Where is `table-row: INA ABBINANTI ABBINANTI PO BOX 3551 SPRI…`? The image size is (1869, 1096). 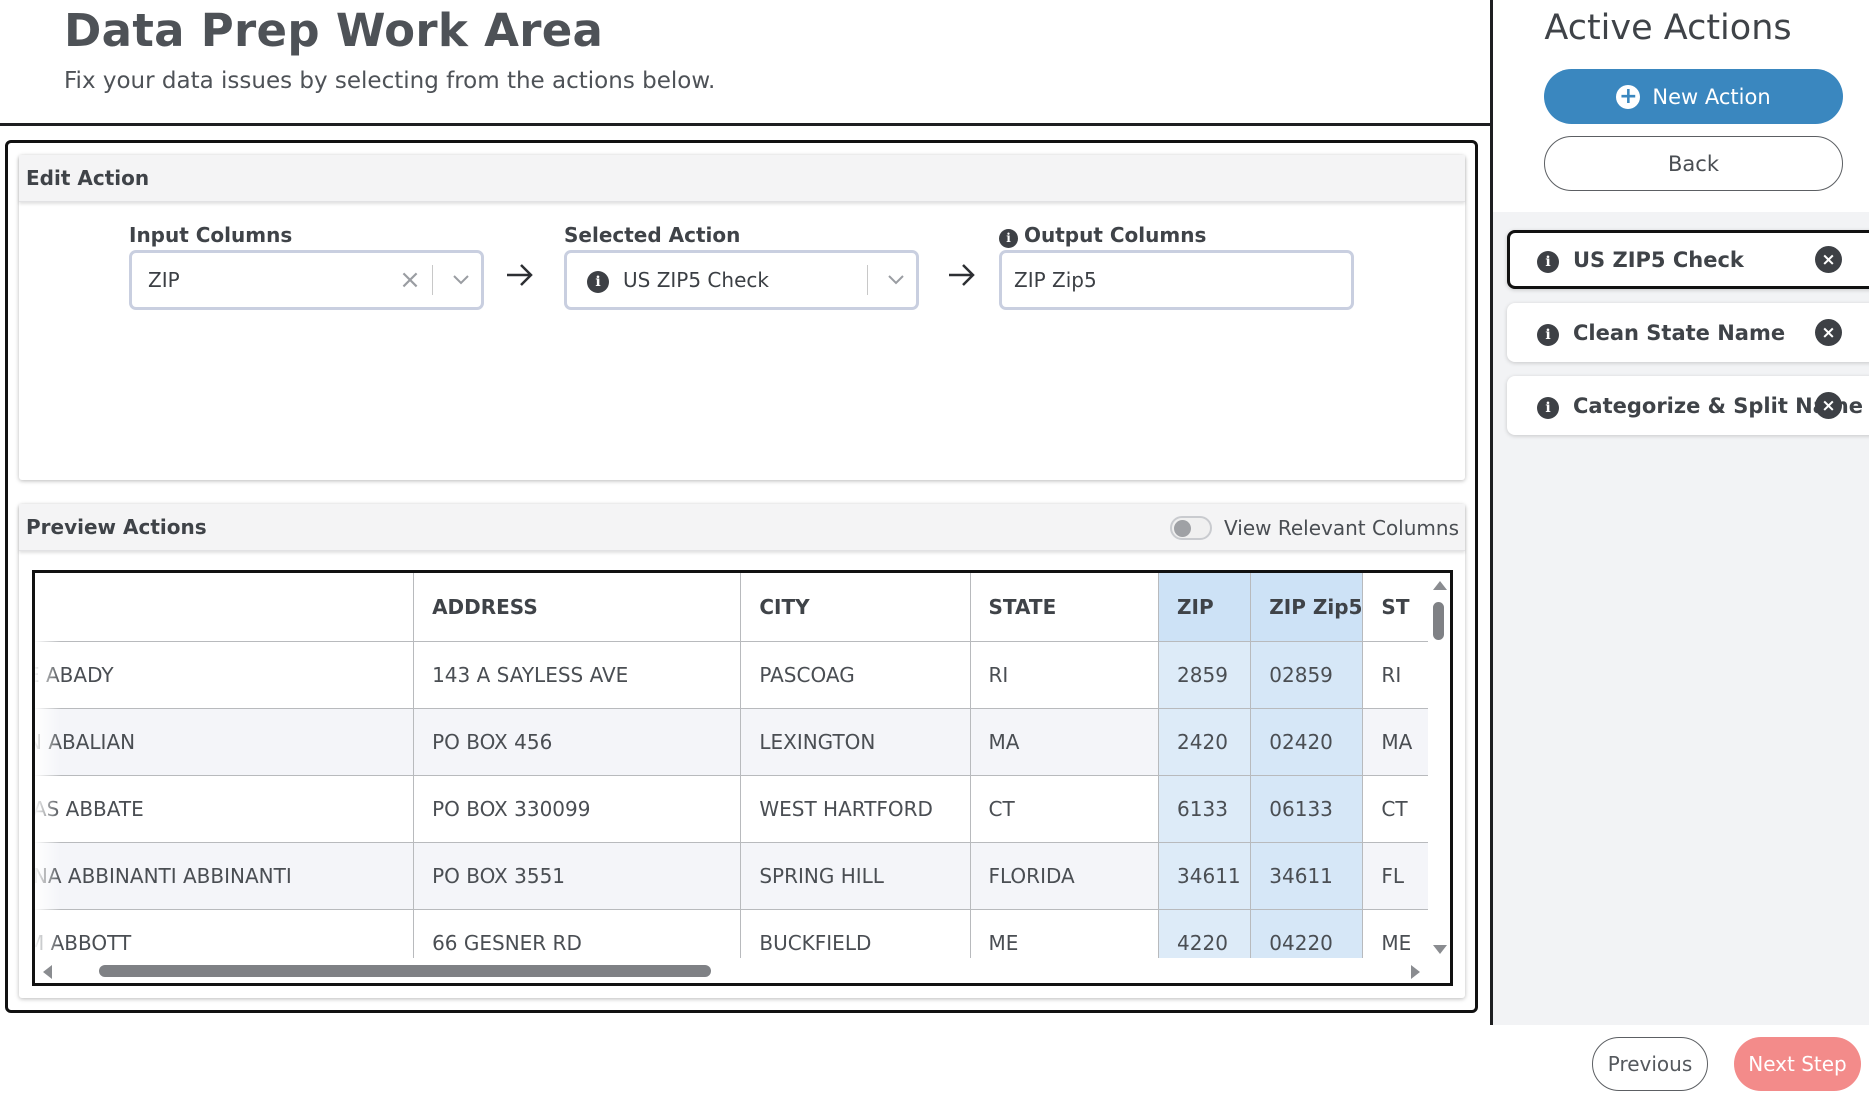 table-row: INA ABBINANTI ABBINANTI PO BOX 3551 SPRI… is located at coordinates (733, 876).